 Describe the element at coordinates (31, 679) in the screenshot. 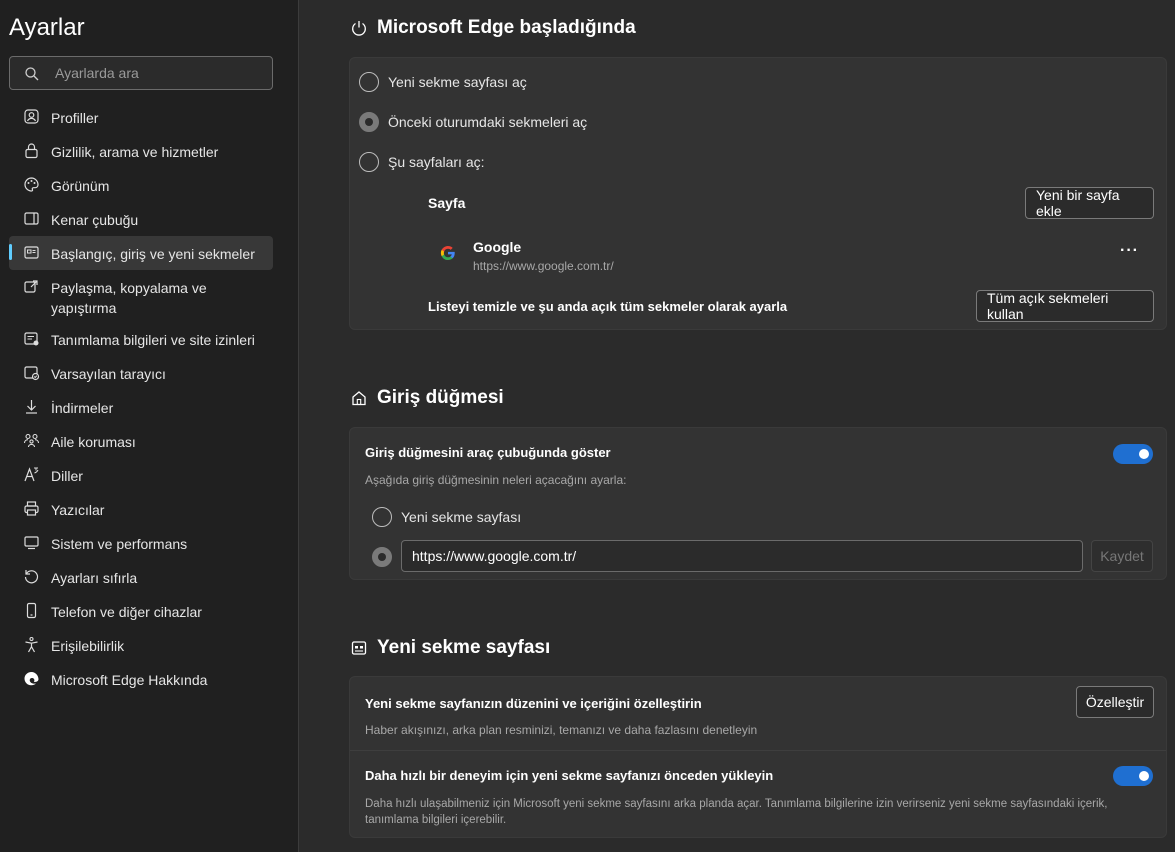

I see `edge-logo-icon` at that location.